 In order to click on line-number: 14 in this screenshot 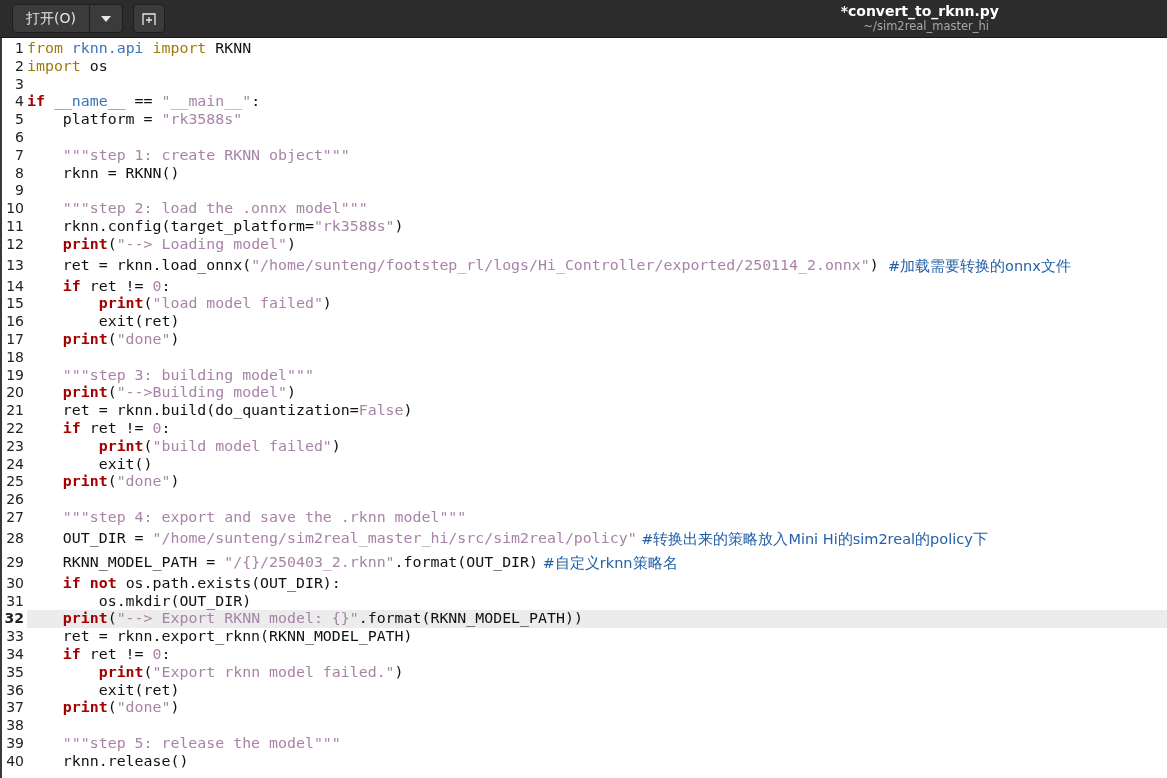, I will do `click(15, 286)`.